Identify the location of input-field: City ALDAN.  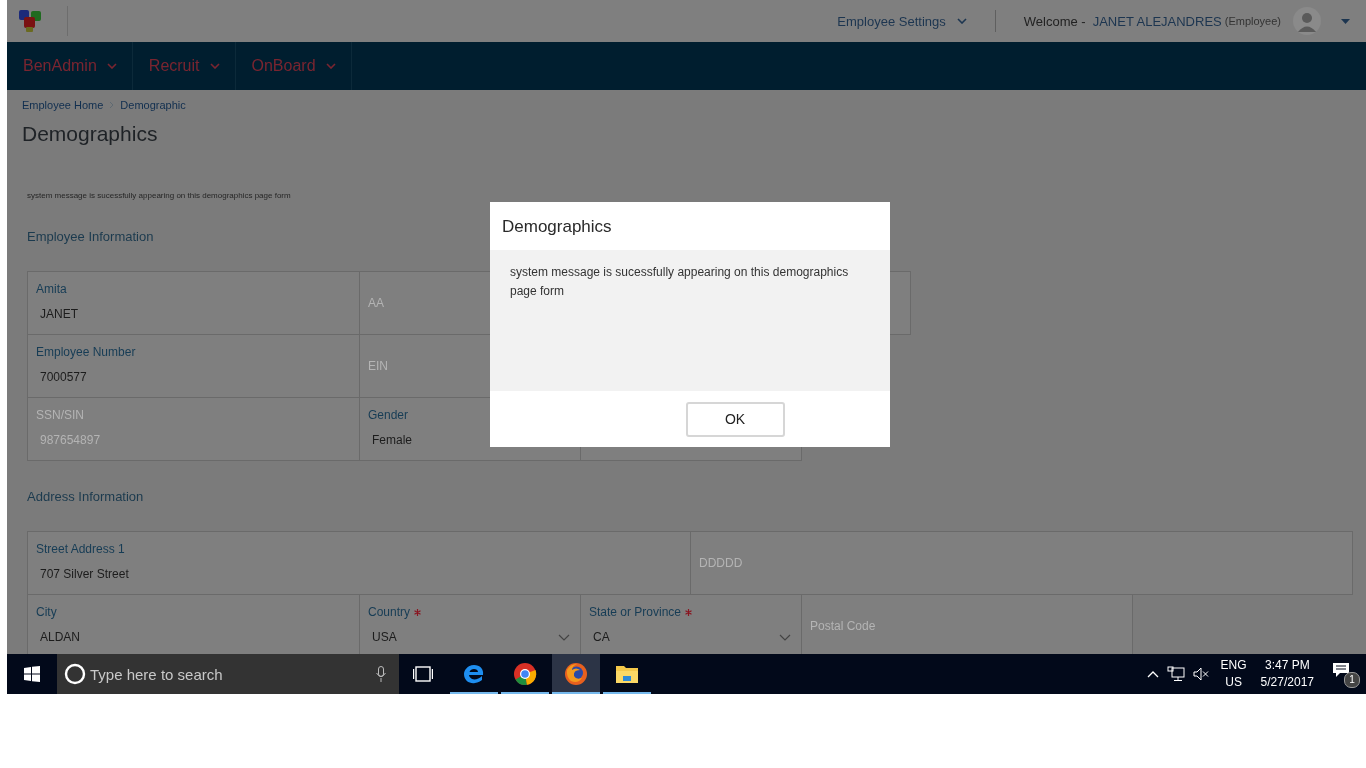
(193, 624).